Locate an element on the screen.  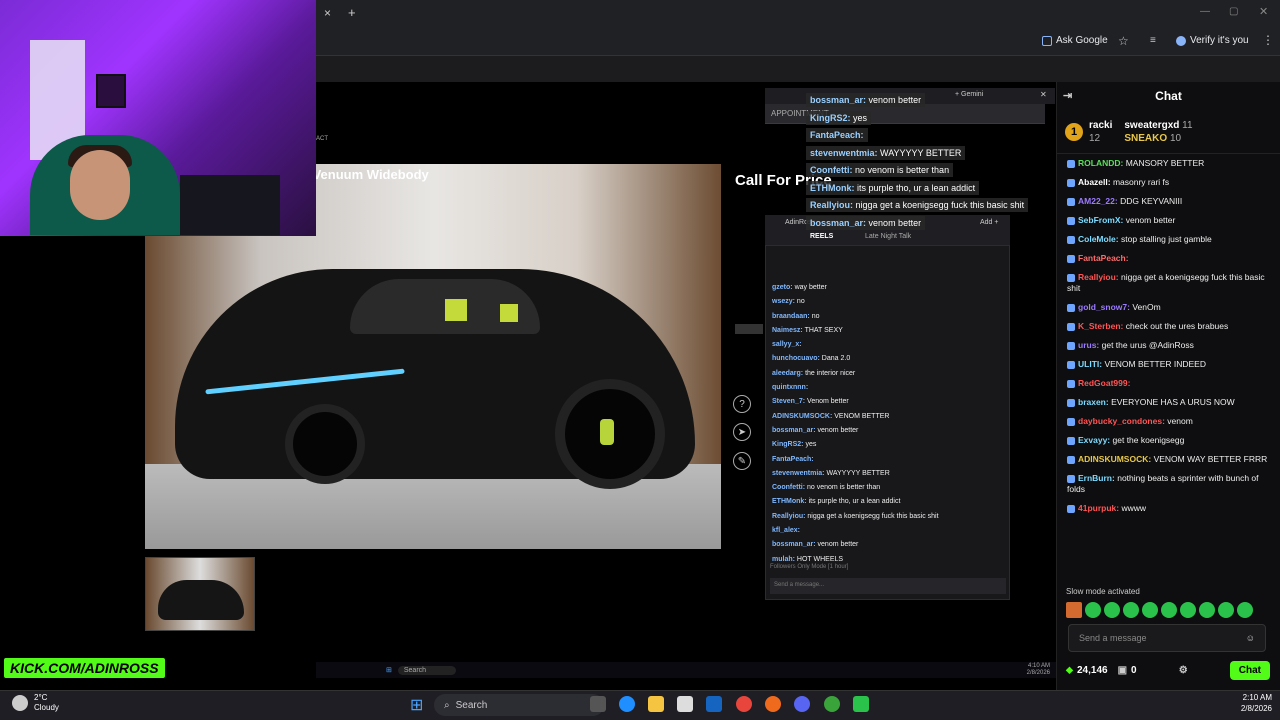
weather-icon is located at coordinates (20, 703).